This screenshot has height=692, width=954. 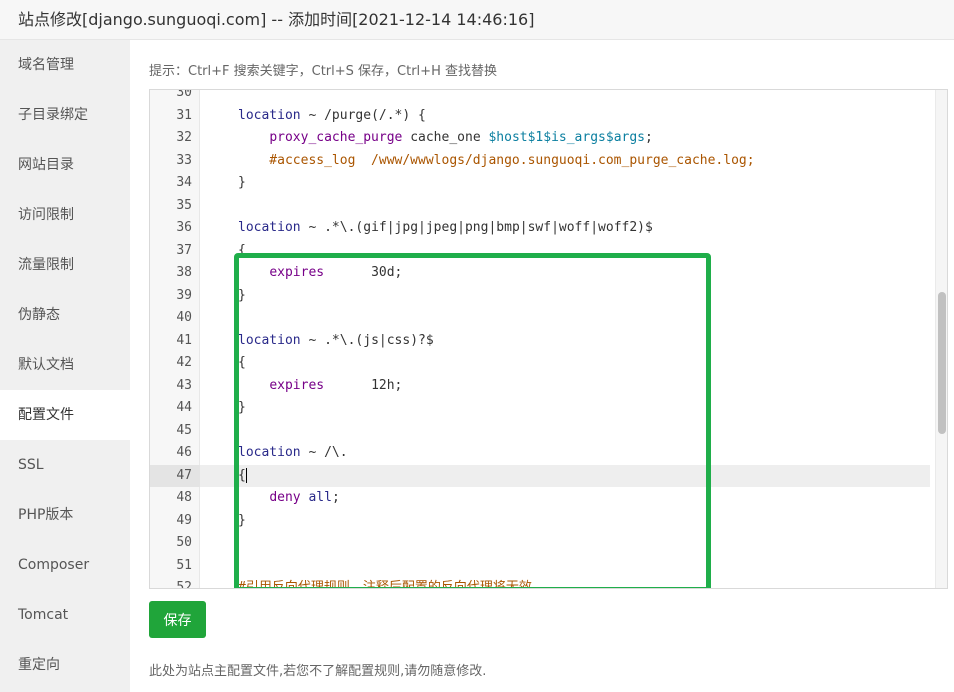 I want to click on code-line: 51, so click(x=540, y=566).